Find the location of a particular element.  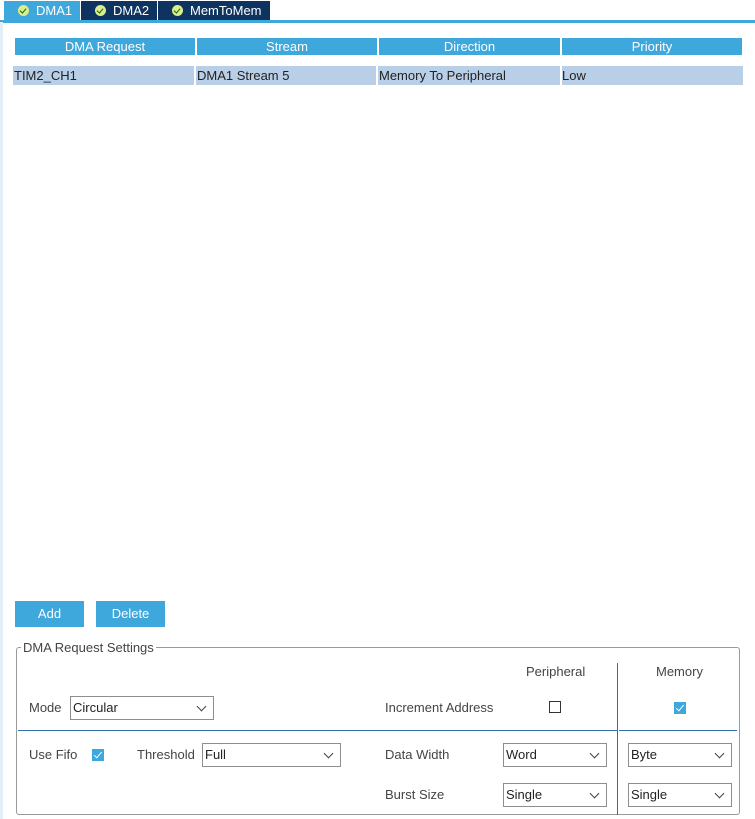

threshold-select: Full is located at coordinates (271, 755).